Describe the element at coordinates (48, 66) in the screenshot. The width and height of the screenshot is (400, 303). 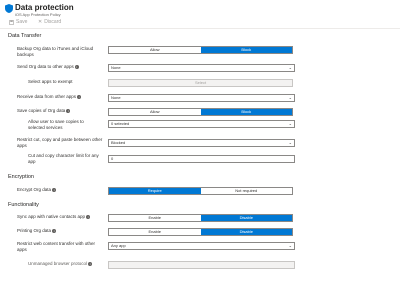
I see `send-label: Send Org data to other apps i` at that location.